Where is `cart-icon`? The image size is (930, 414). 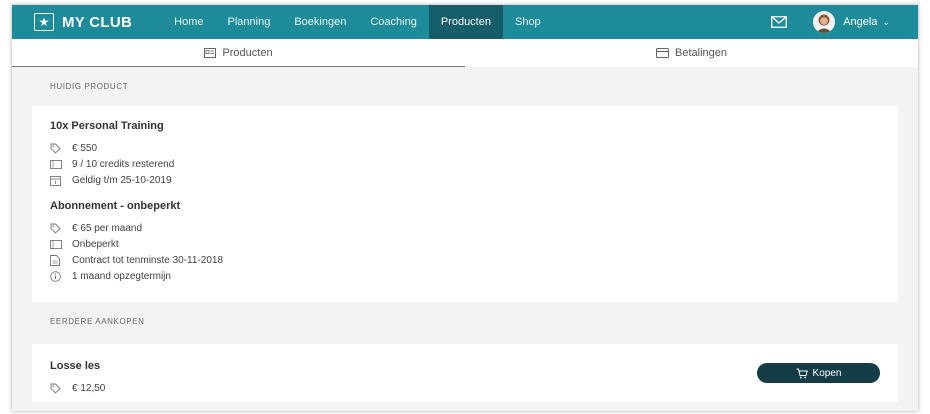 cart-icon is located at coordinates (802, 373).